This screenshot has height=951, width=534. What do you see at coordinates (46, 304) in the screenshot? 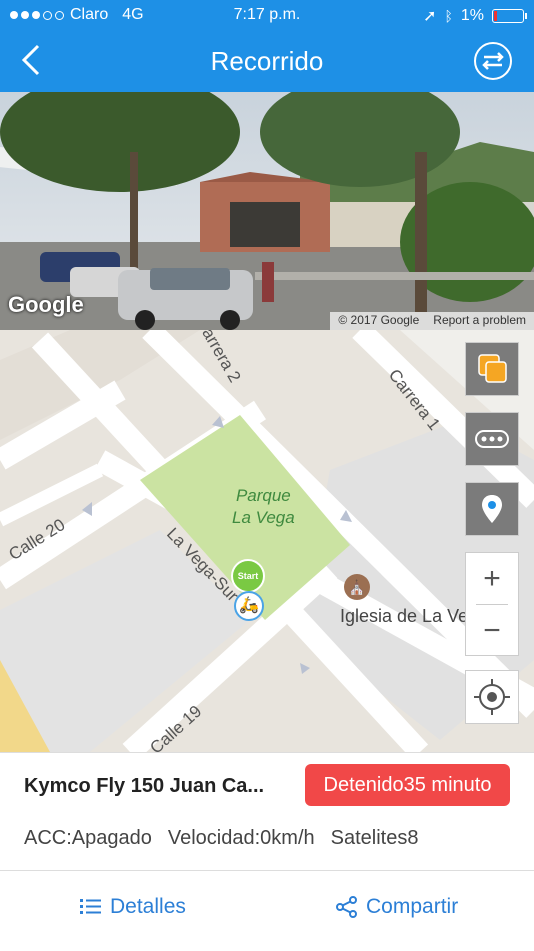
I see `google-logo: Google` at bounding box center [46, 304].